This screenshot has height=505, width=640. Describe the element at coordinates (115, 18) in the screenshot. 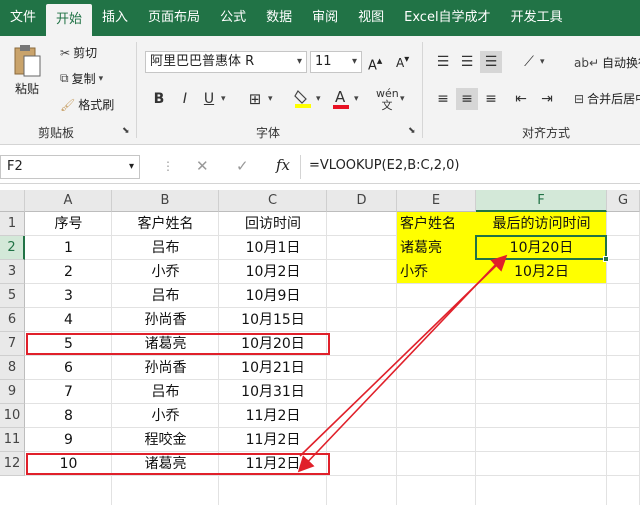

I see `tab-2: 插入` at that location.